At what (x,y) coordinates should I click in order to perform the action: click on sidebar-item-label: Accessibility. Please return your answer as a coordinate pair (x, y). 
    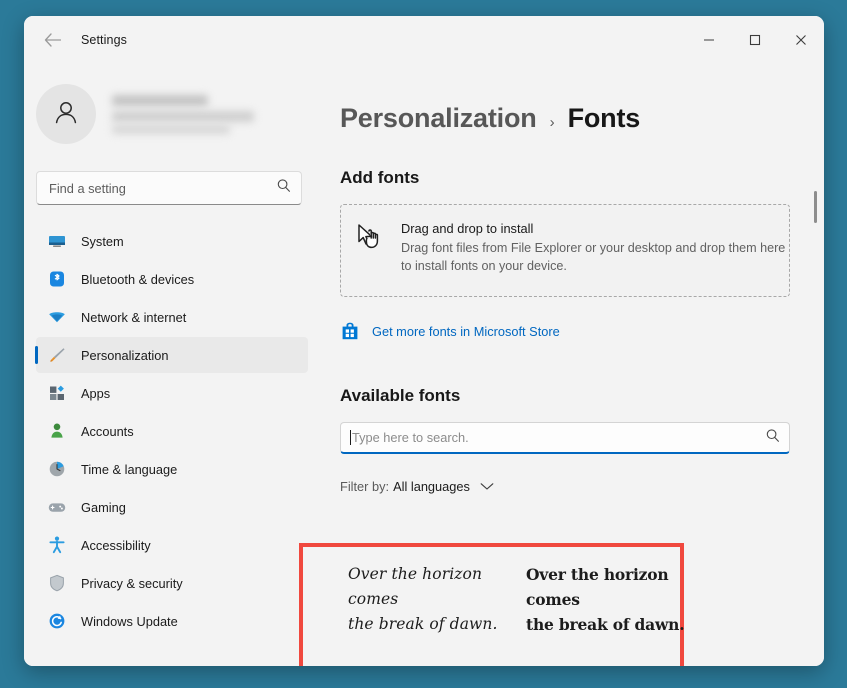
    Looking at the image, I should click on (116, 545).